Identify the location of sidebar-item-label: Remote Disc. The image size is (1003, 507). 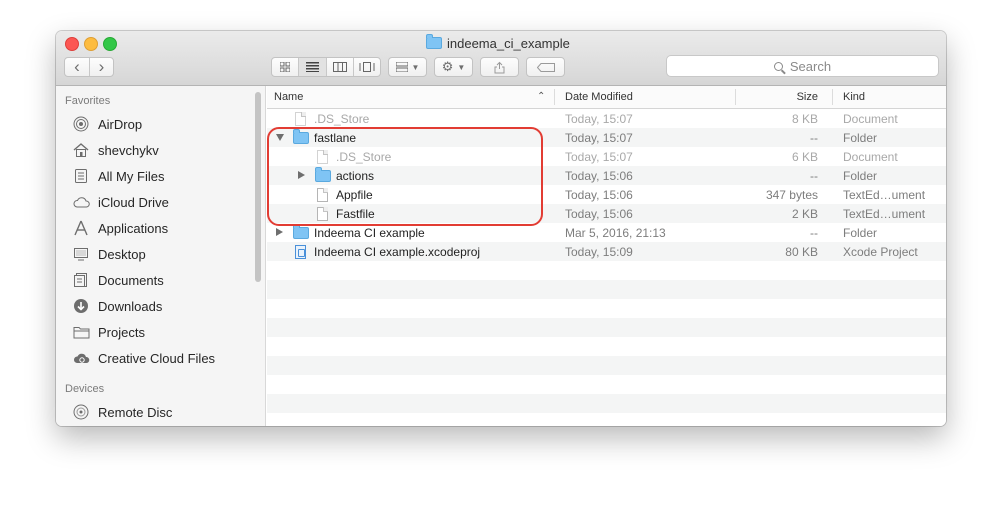
(135, 412).